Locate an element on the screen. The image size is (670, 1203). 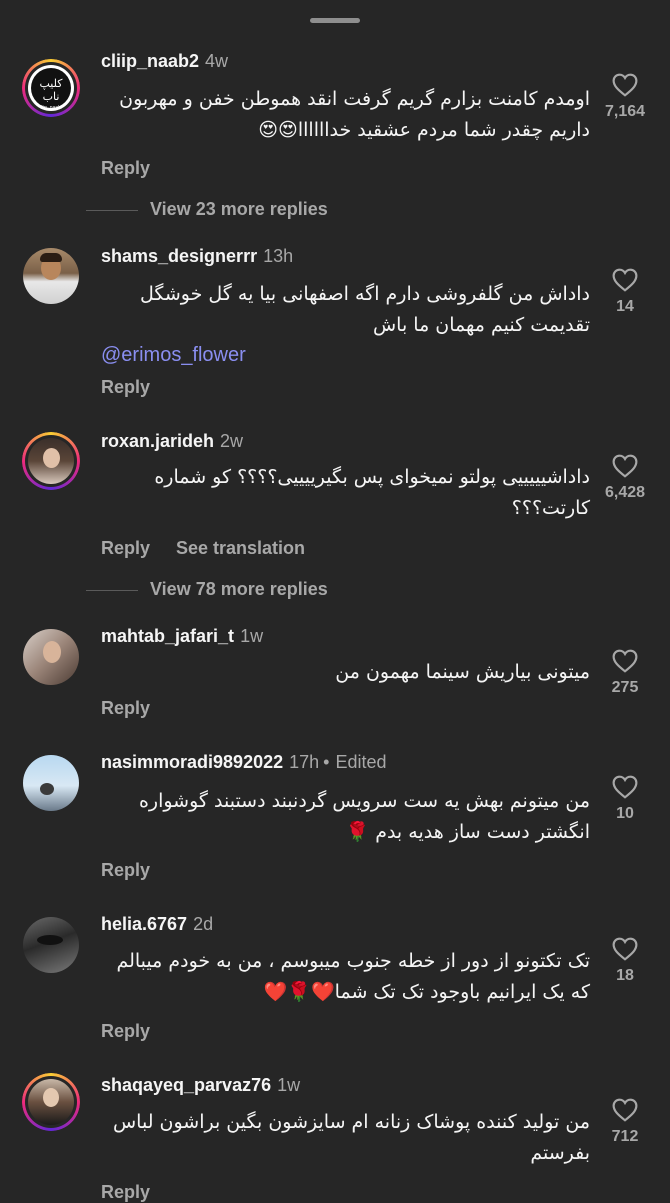
like-count: 712 is located at coordinates (625, 1136).